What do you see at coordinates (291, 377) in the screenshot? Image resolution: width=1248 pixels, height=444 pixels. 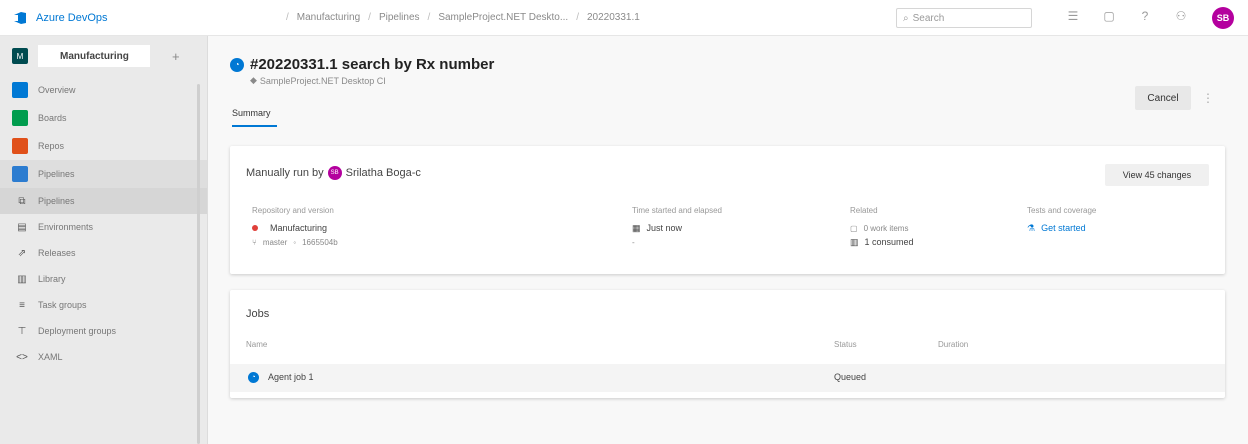 I see `job-name: Agent job 1` at bounding box center [291, 377].